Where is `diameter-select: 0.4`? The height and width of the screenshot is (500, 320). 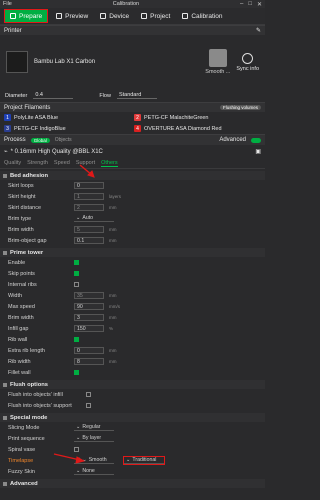
diameter-select: 0.4 is located at coordinates (53, 95).